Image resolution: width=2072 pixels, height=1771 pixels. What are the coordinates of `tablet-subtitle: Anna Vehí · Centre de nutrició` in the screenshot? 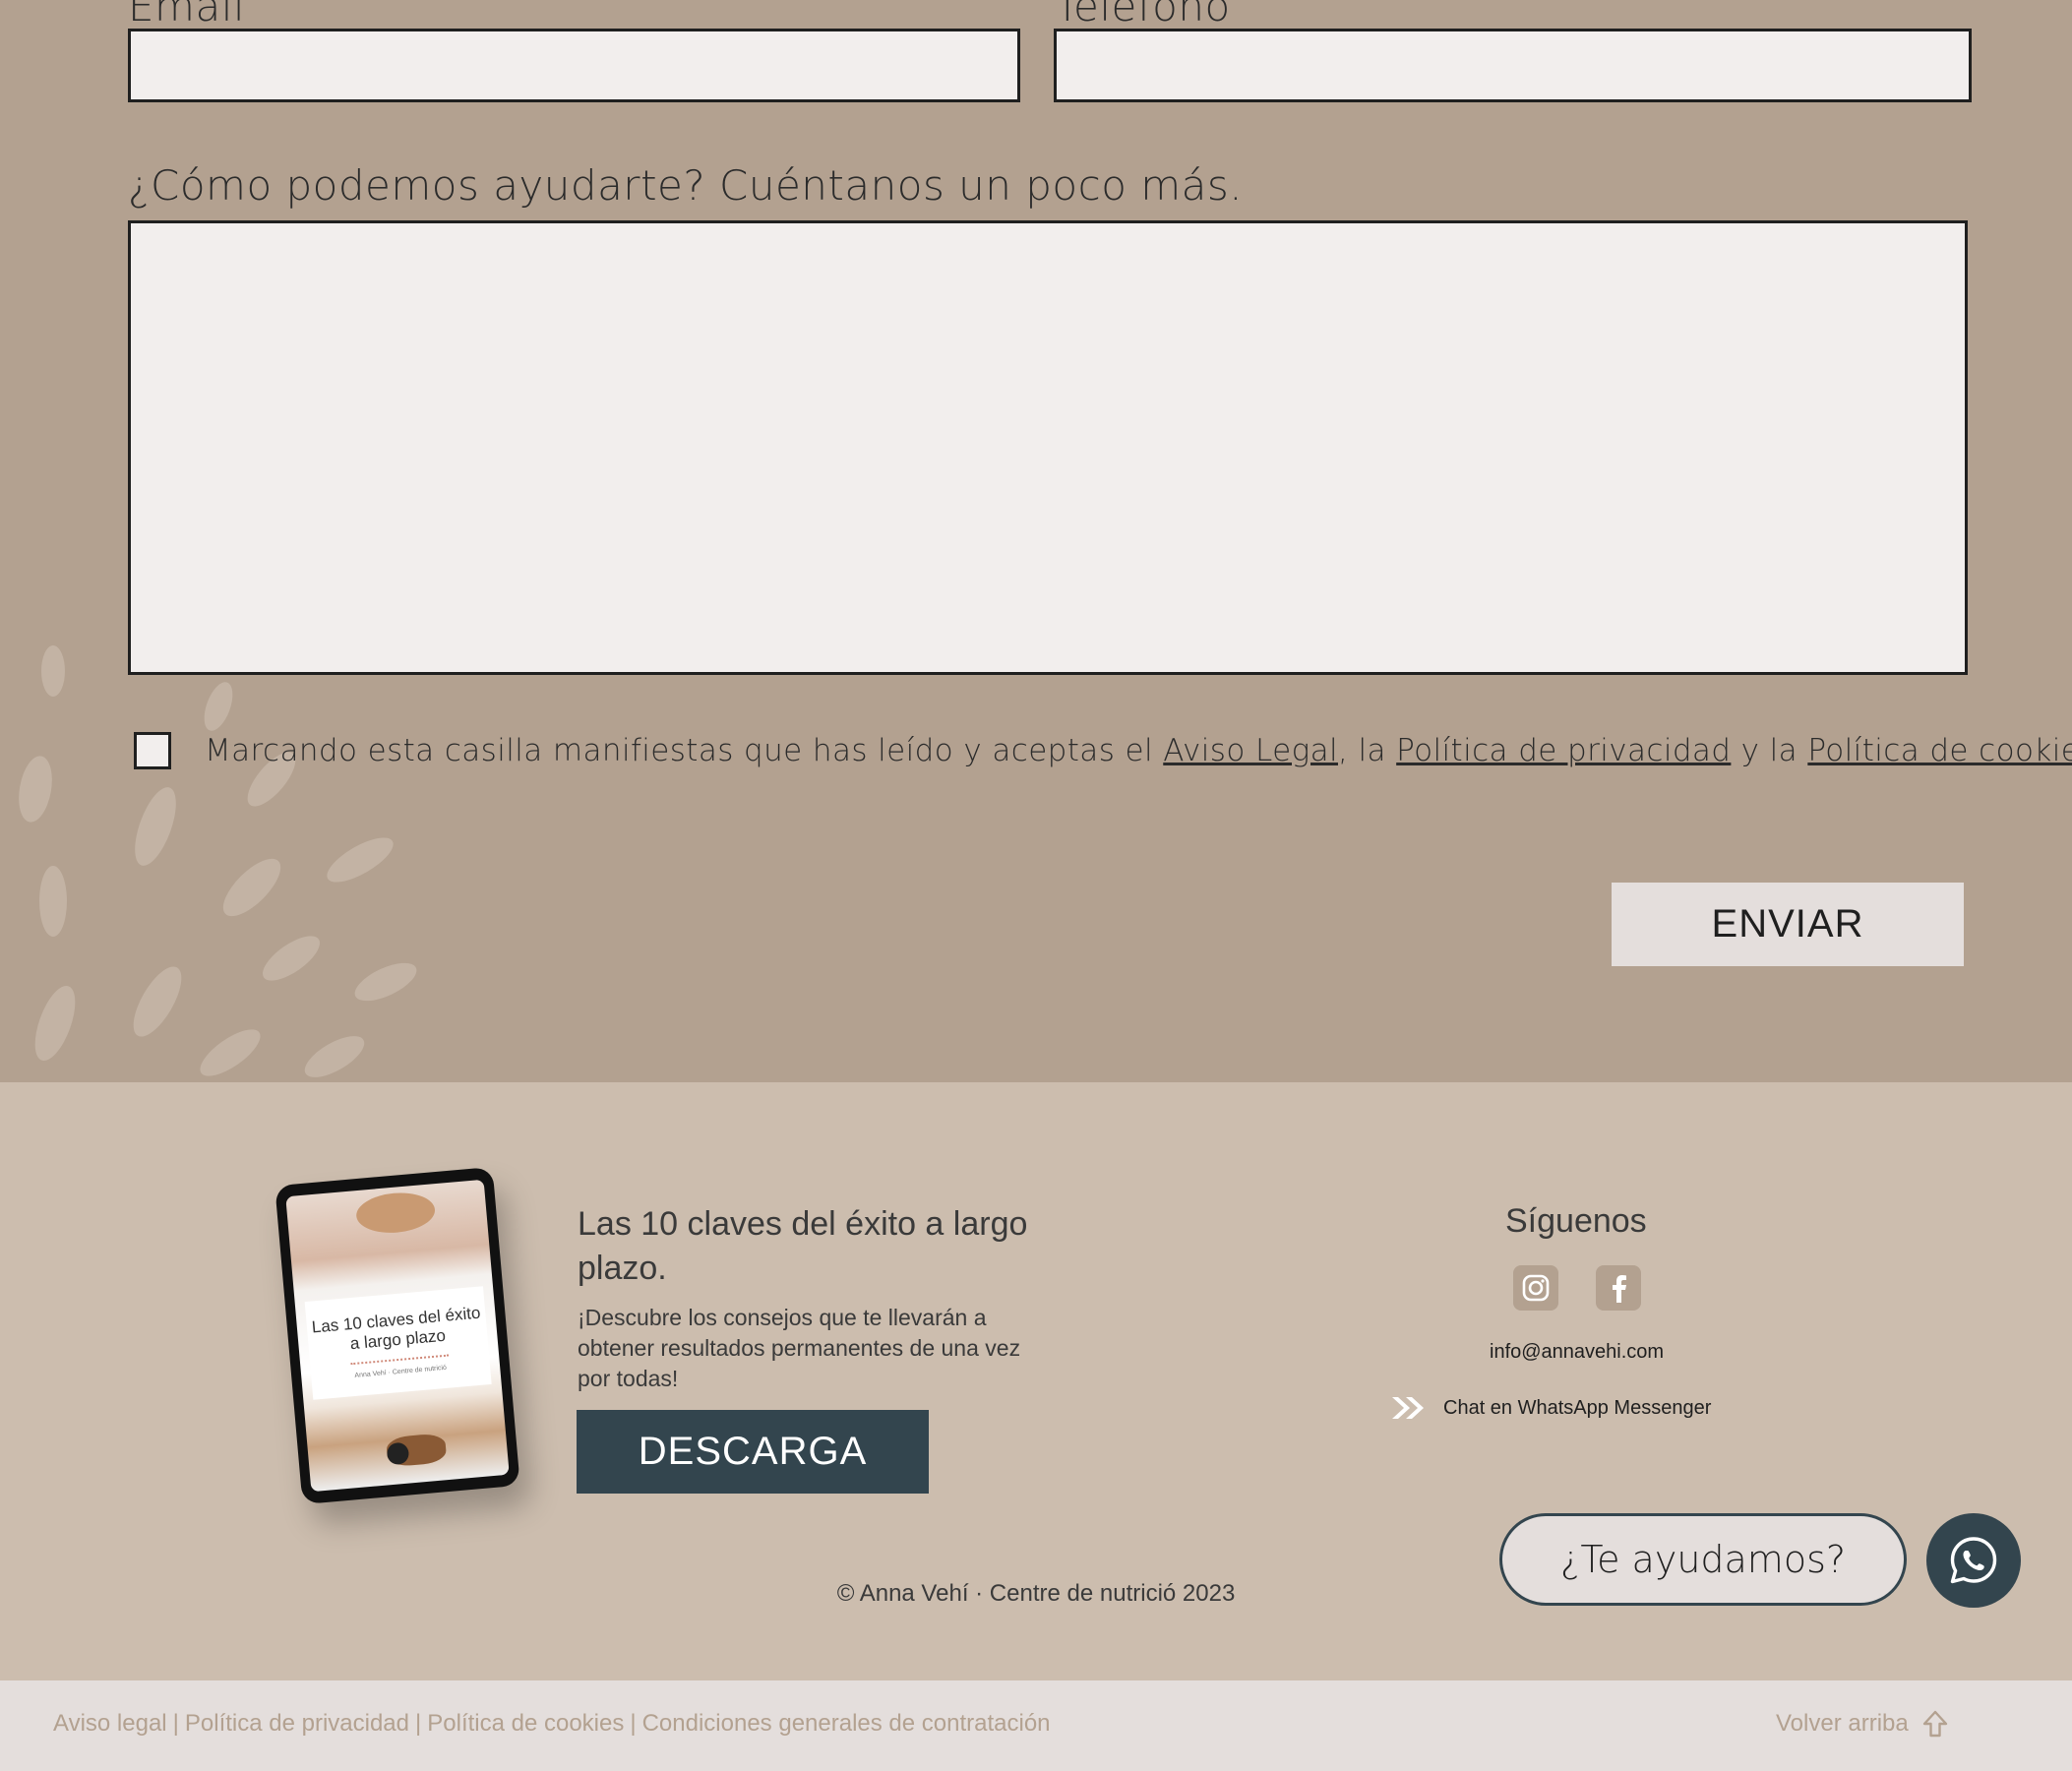 It's located at (401, 1371).